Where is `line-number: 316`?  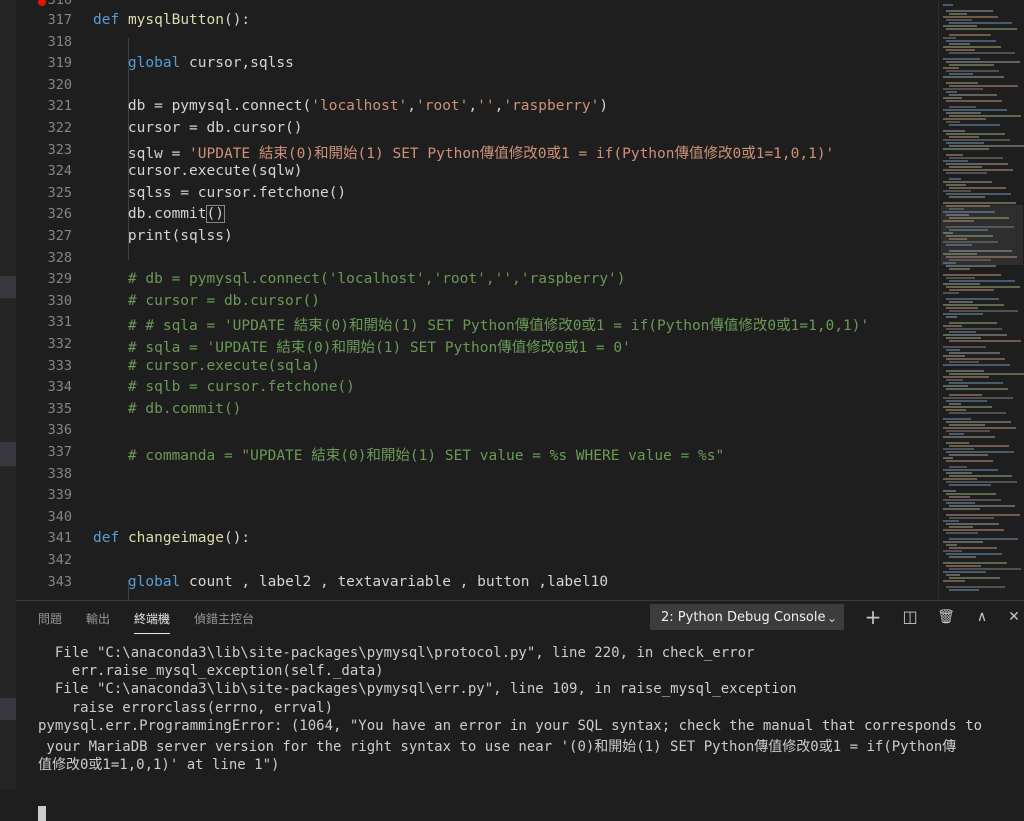 line-number: 316 is located at coordinates (59, 4).